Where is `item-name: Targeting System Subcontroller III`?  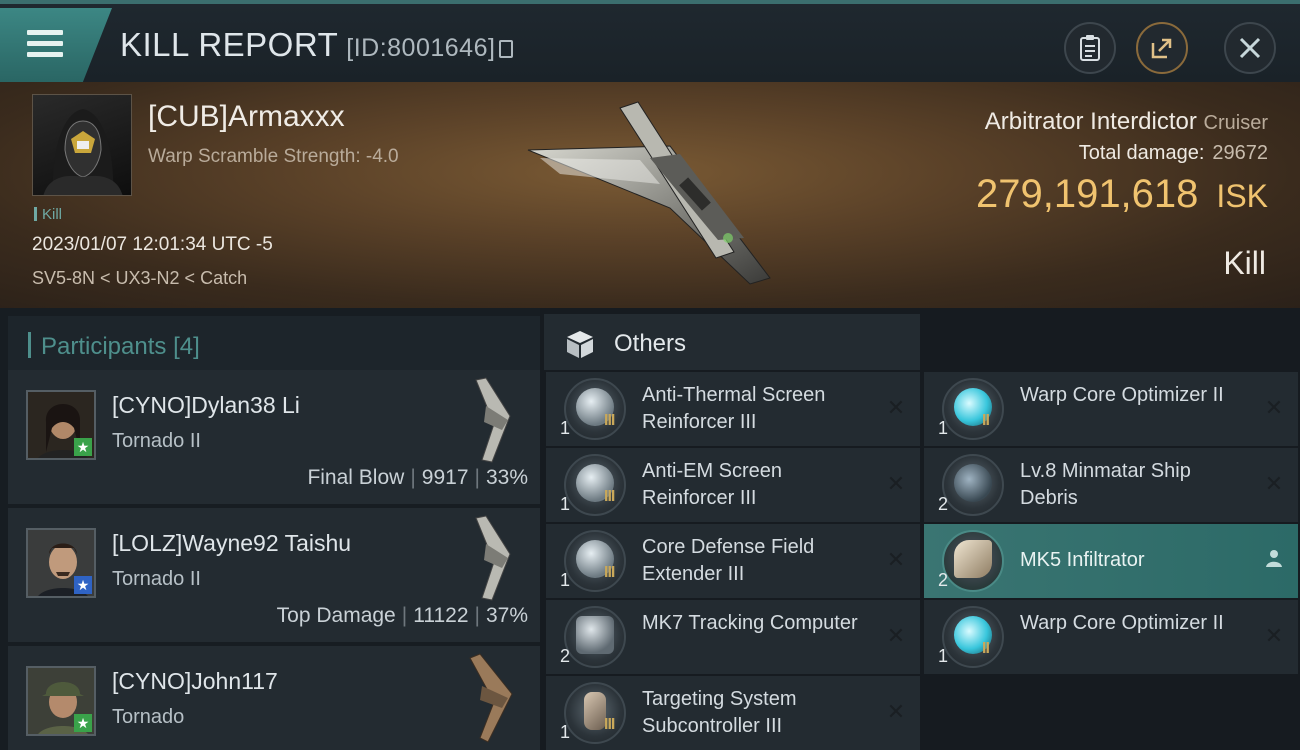
item-name: Targeting System Subcontroller III is located at coordinates (719, 712).